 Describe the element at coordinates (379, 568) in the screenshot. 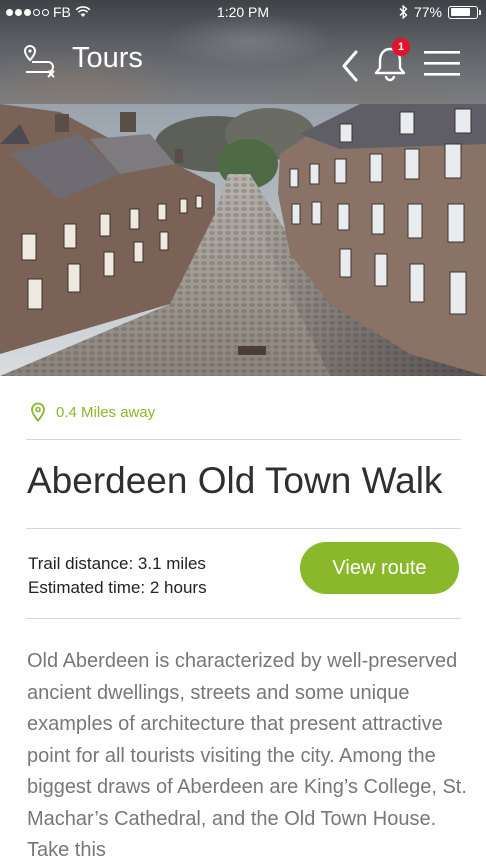

I see `view-route-button: View route` at that location.